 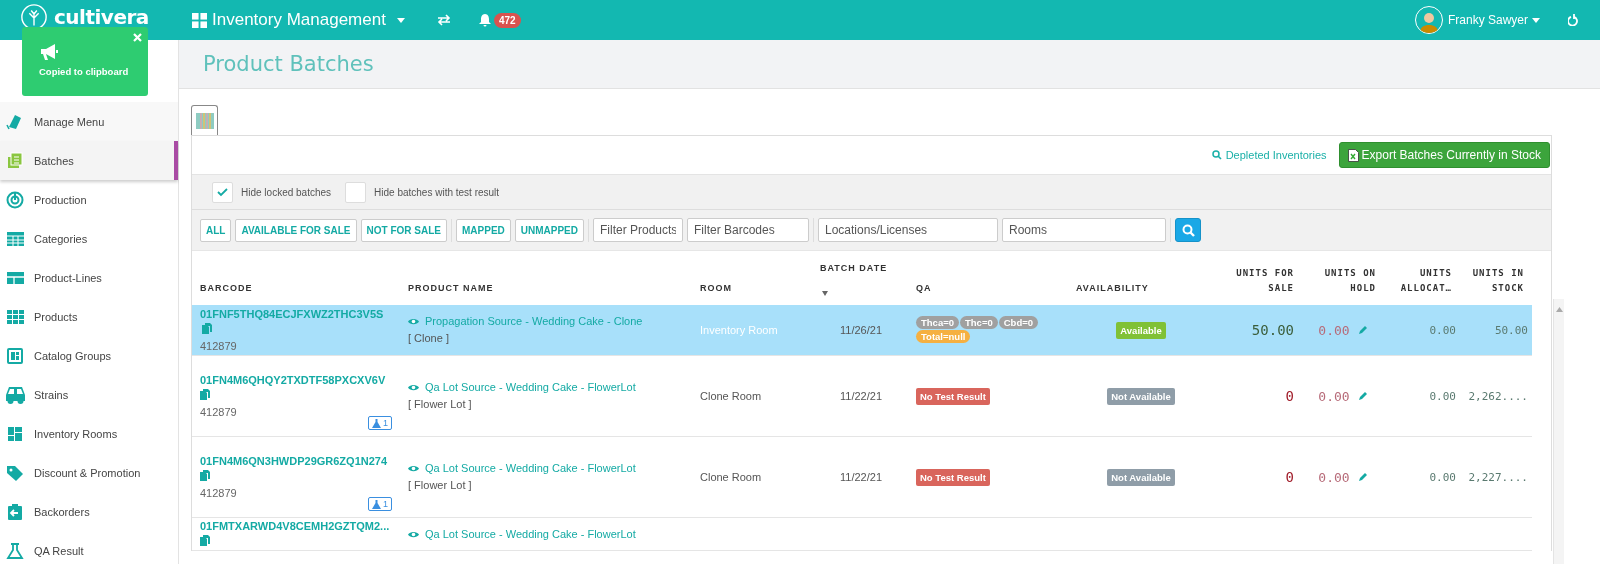 I want to click on close-icon, so click(x=137, y=37).